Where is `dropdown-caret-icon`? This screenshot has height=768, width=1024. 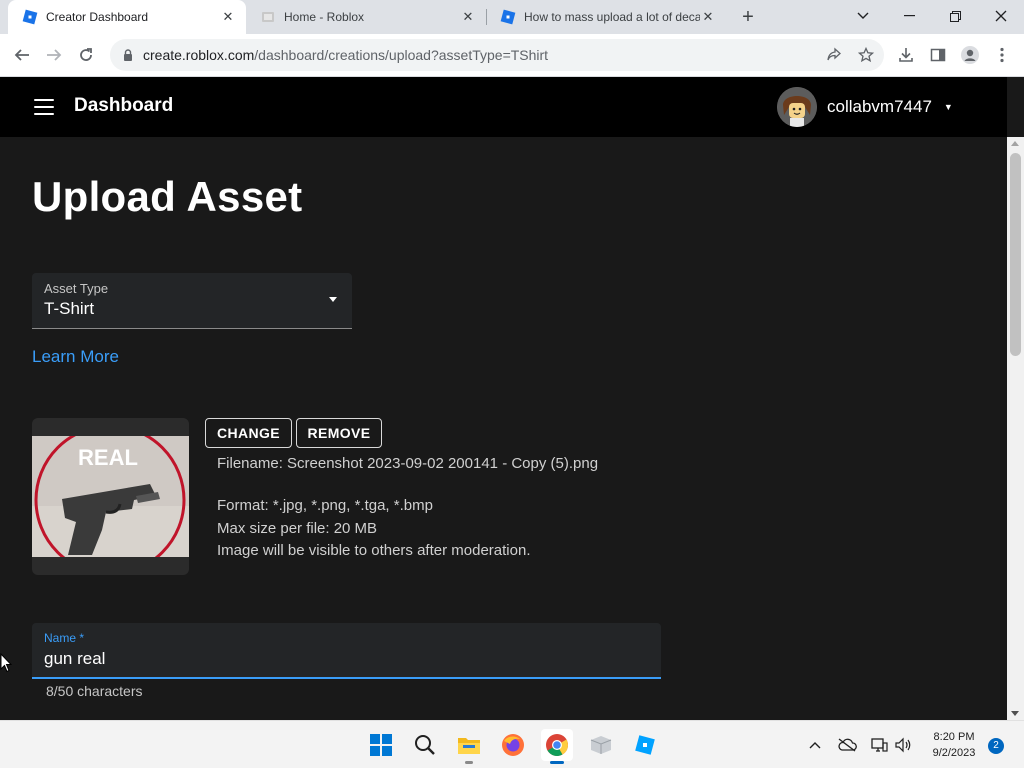
dropdown-caret-icon is located at coordinates (333, 299).